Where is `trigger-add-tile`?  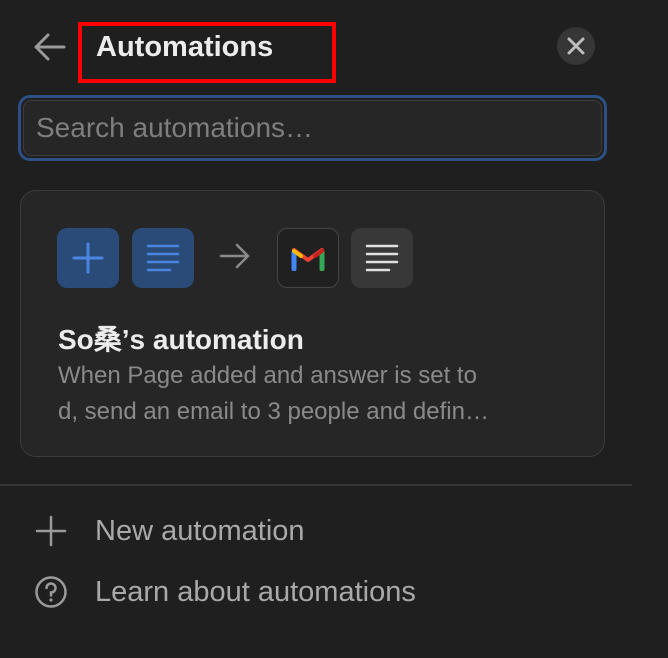
trigger-add-tile is located at coordinates (88, 258).